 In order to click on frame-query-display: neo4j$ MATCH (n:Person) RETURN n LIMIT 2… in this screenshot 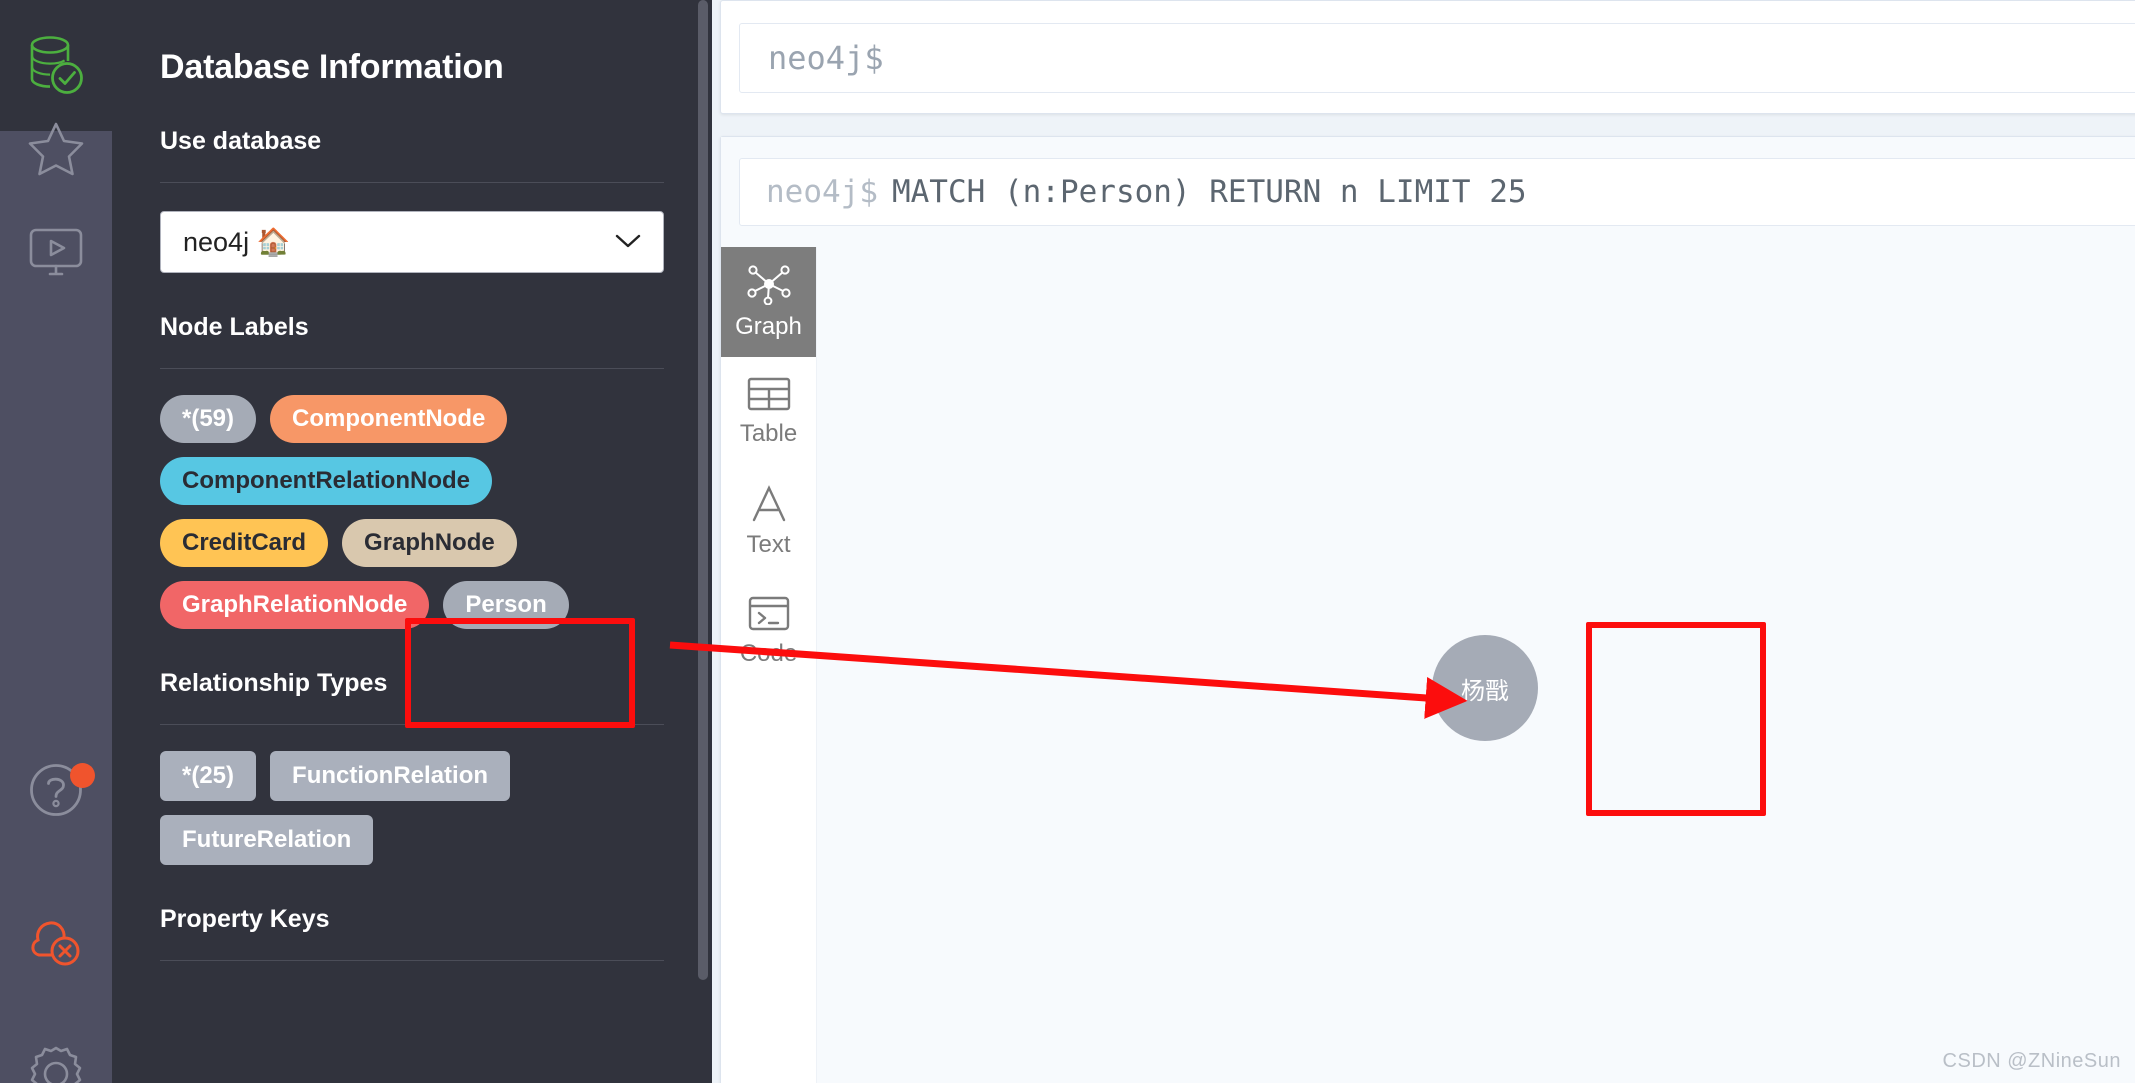, I will do `click(1437, 192)`.